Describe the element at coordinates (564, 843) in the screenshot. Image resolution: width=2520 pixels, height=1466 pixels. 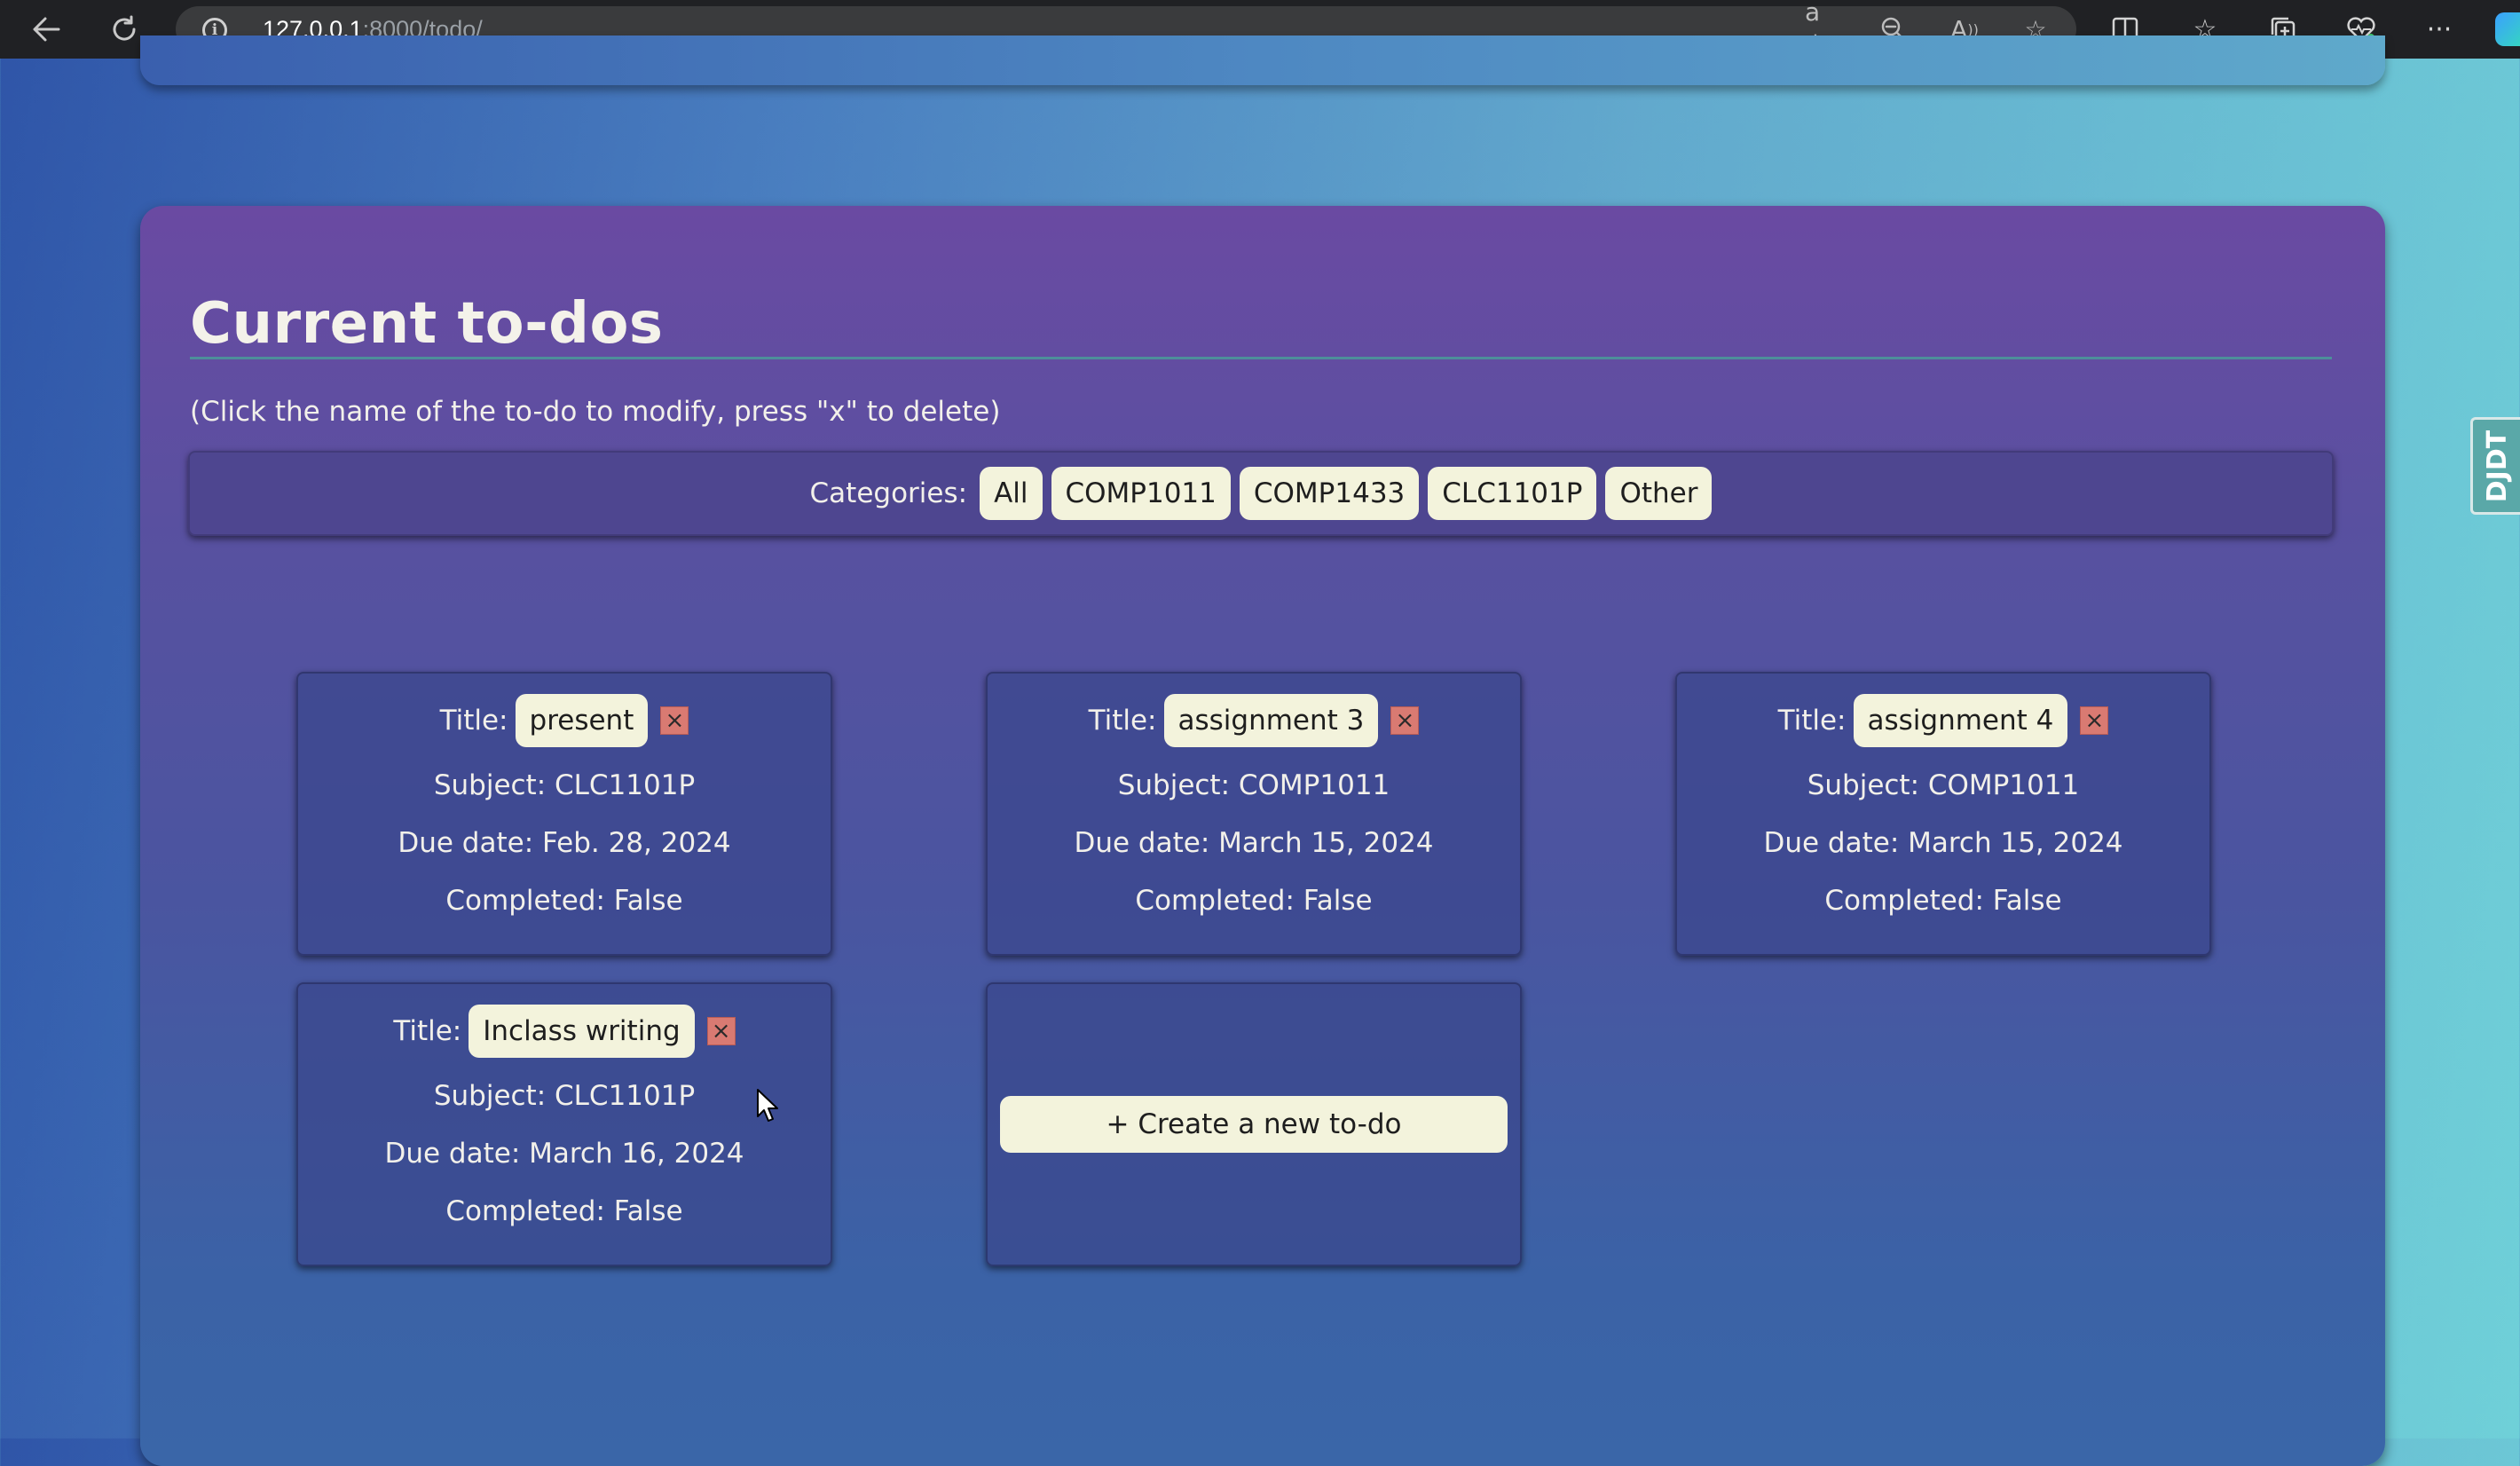
I see `todo-due-date: Due date: Feb. 28, 2024` at that location.